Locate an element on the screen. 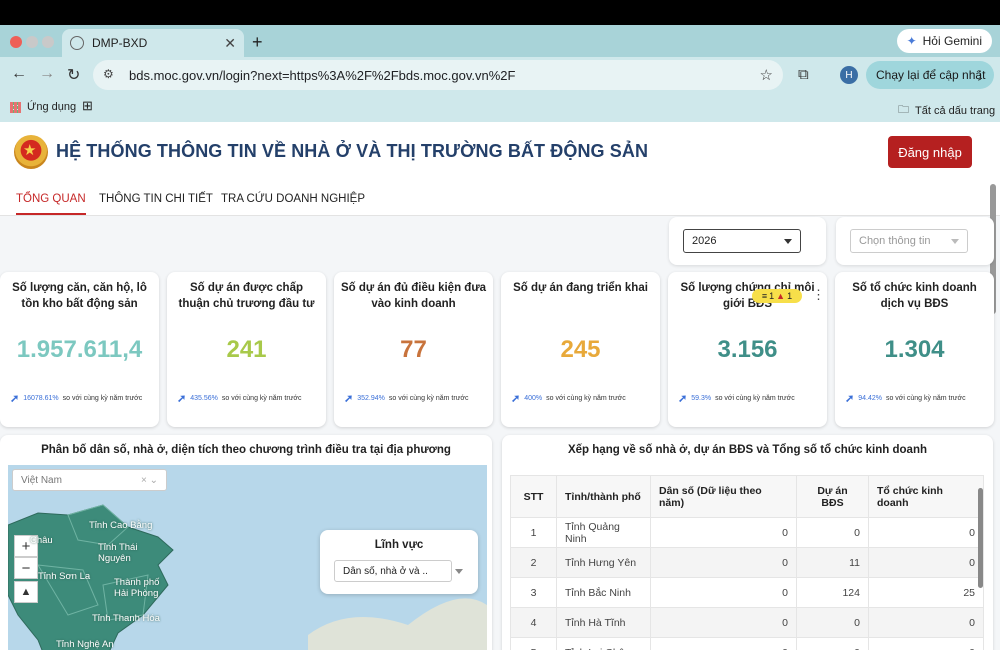  close-tab-icon: ✕ is located at coordinates (230, 43).